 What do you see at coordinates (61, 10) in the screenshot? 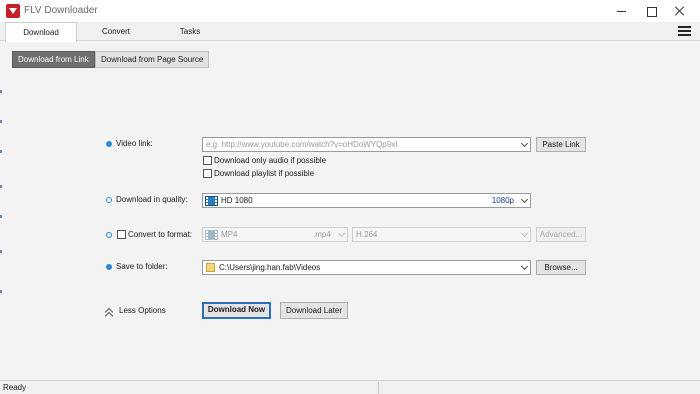
I see `window-title: FLV Downloader` at bounding box center [61, 10].